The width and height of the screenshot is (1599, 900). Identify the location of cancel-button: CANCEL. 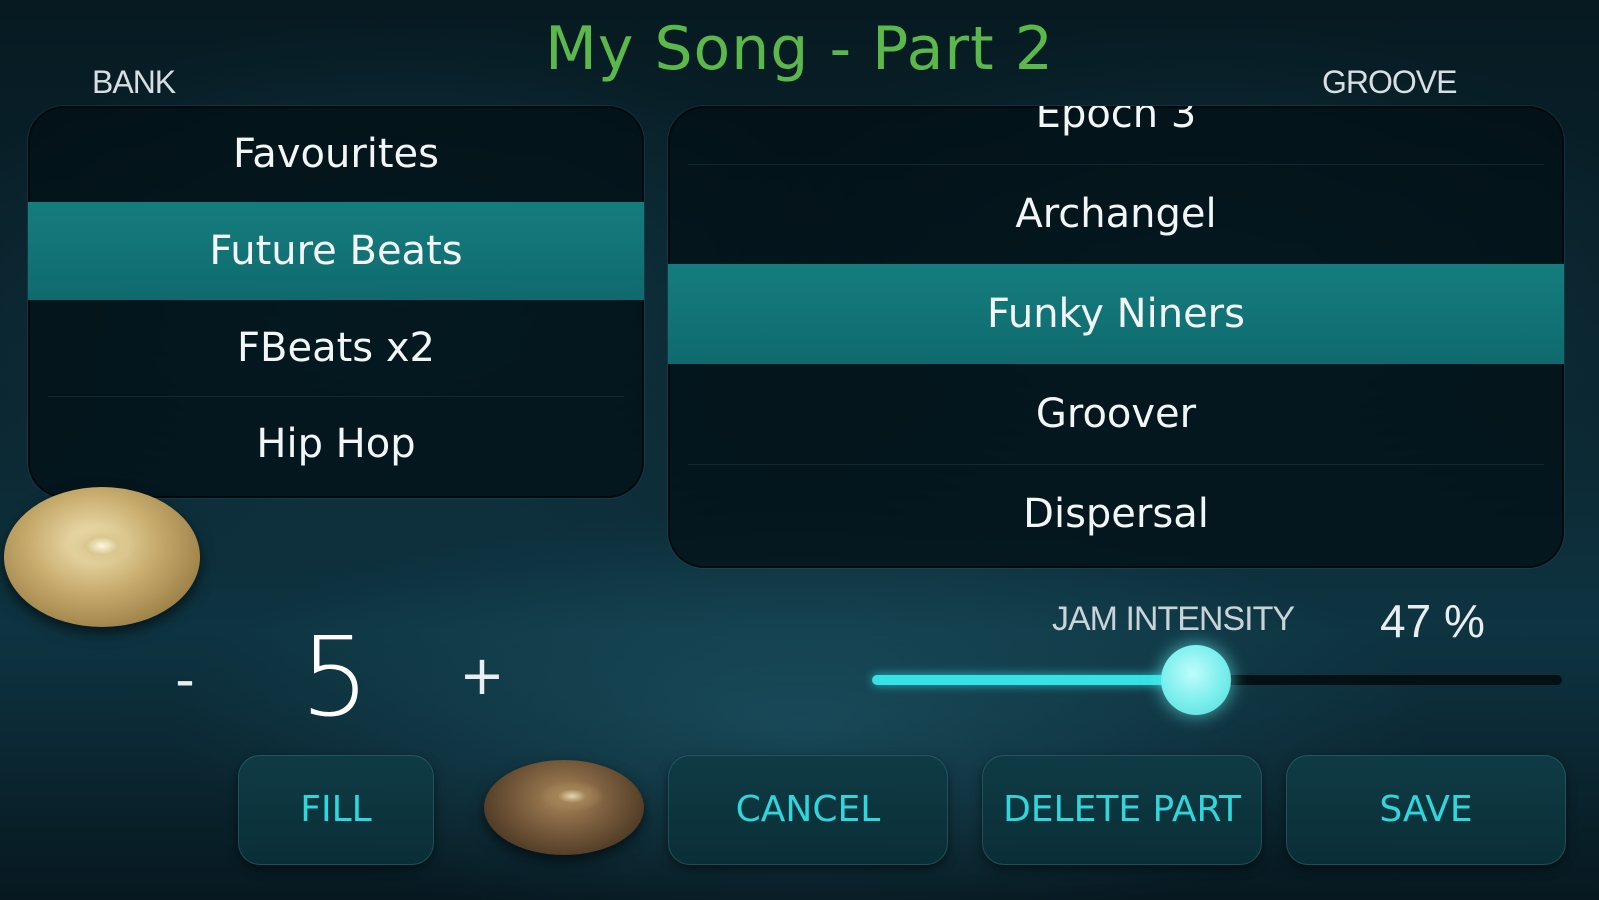
(808, 810).